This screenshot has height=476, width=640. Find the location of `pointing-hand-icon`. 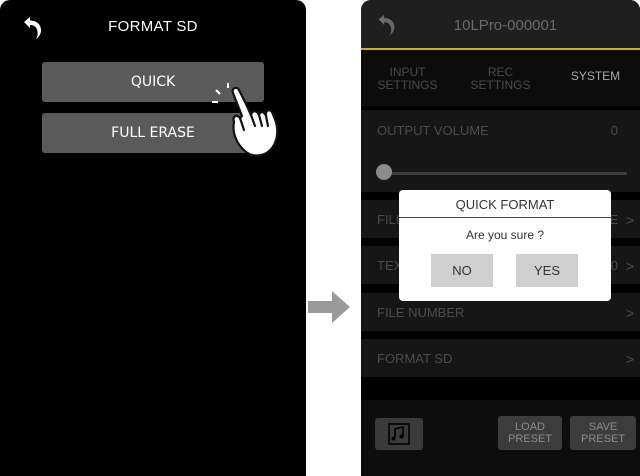

pointing-hand-icon is located at coordinates (245, 120).